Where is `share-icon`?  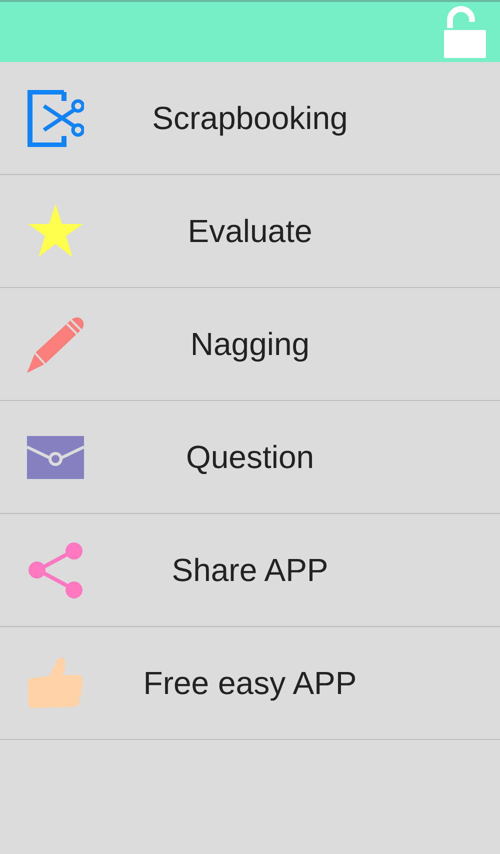
share-icon is located at coordinates (55, 570).